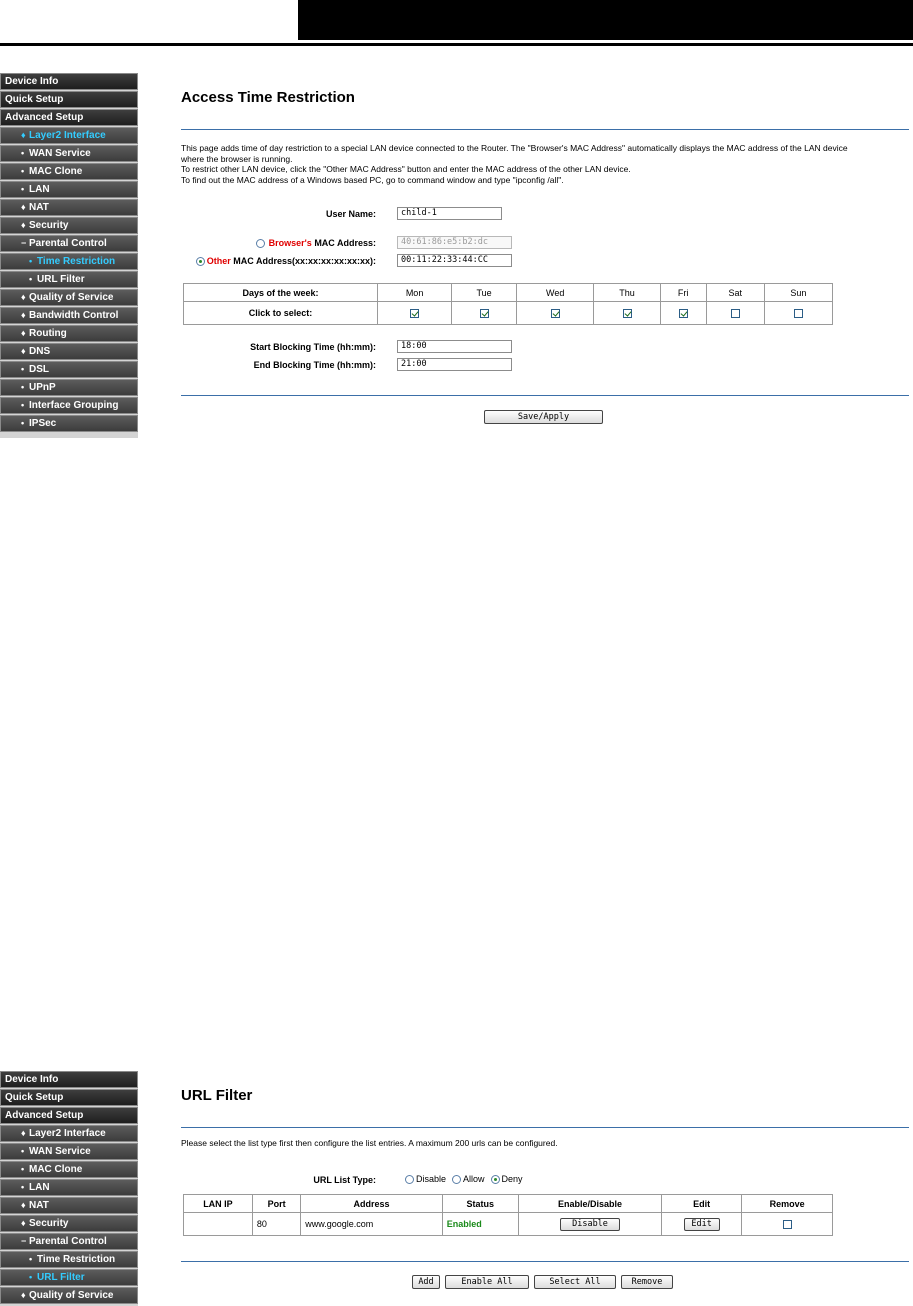 The height and width of the screenshot is (1306, 913). What do you see at coordinates (414, 292) in the screenshot?
I see `day-header-mon: Mon` at bounding box center [414, 292].